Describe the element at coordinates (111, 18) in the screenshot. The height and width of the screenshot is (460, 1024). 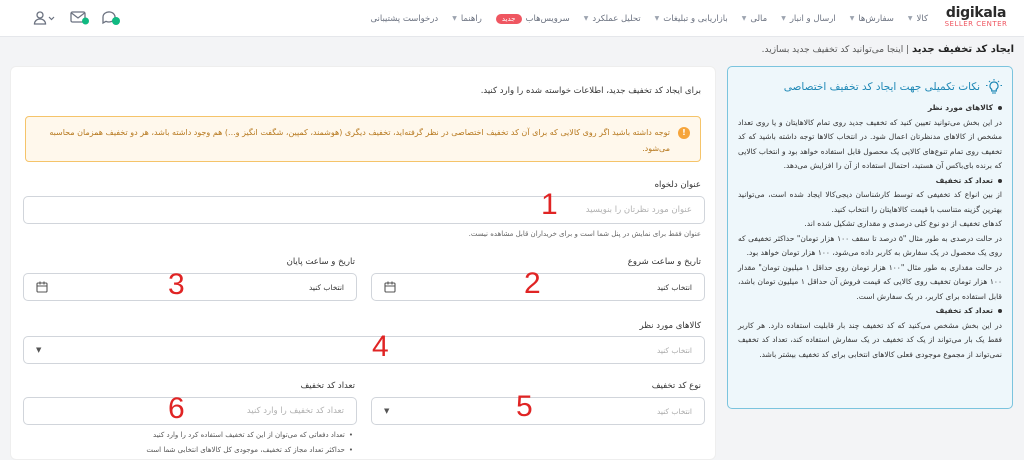
I see `support-chat-icon` at that location.